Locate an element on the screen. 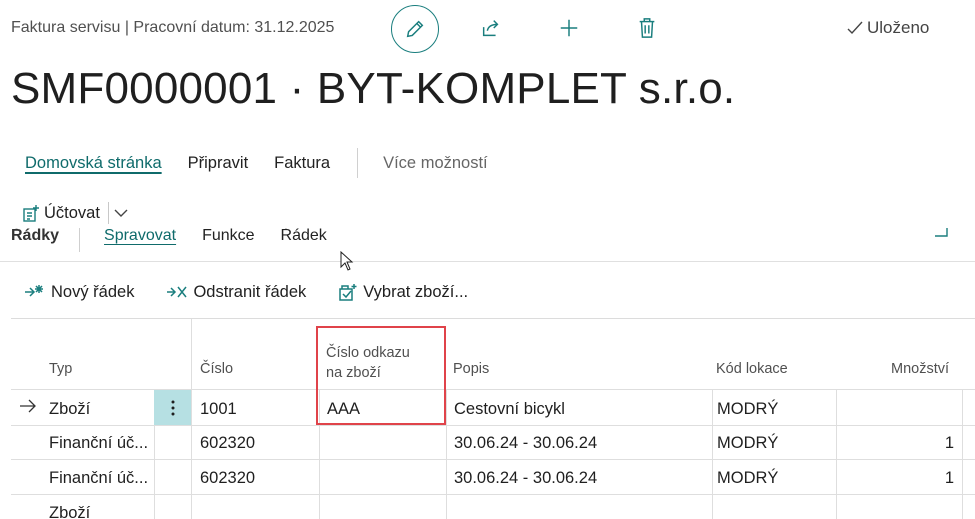 Image resolution: width=975 pixels, height=519 pixels. add-icon is located at coordinates (569, 28).